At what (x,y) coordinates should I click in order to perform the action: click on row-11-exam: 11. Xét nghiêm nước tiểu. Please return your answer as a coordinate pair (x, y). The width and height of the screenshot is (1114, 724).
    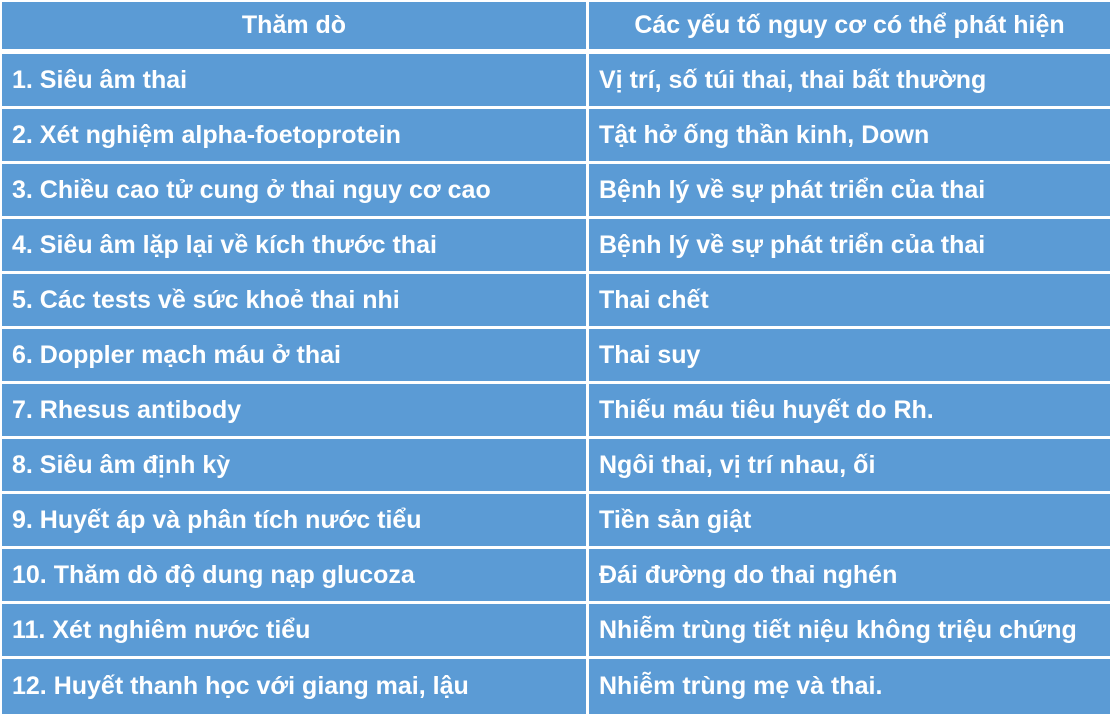
    Looking at the image, I should click on (295, 631).